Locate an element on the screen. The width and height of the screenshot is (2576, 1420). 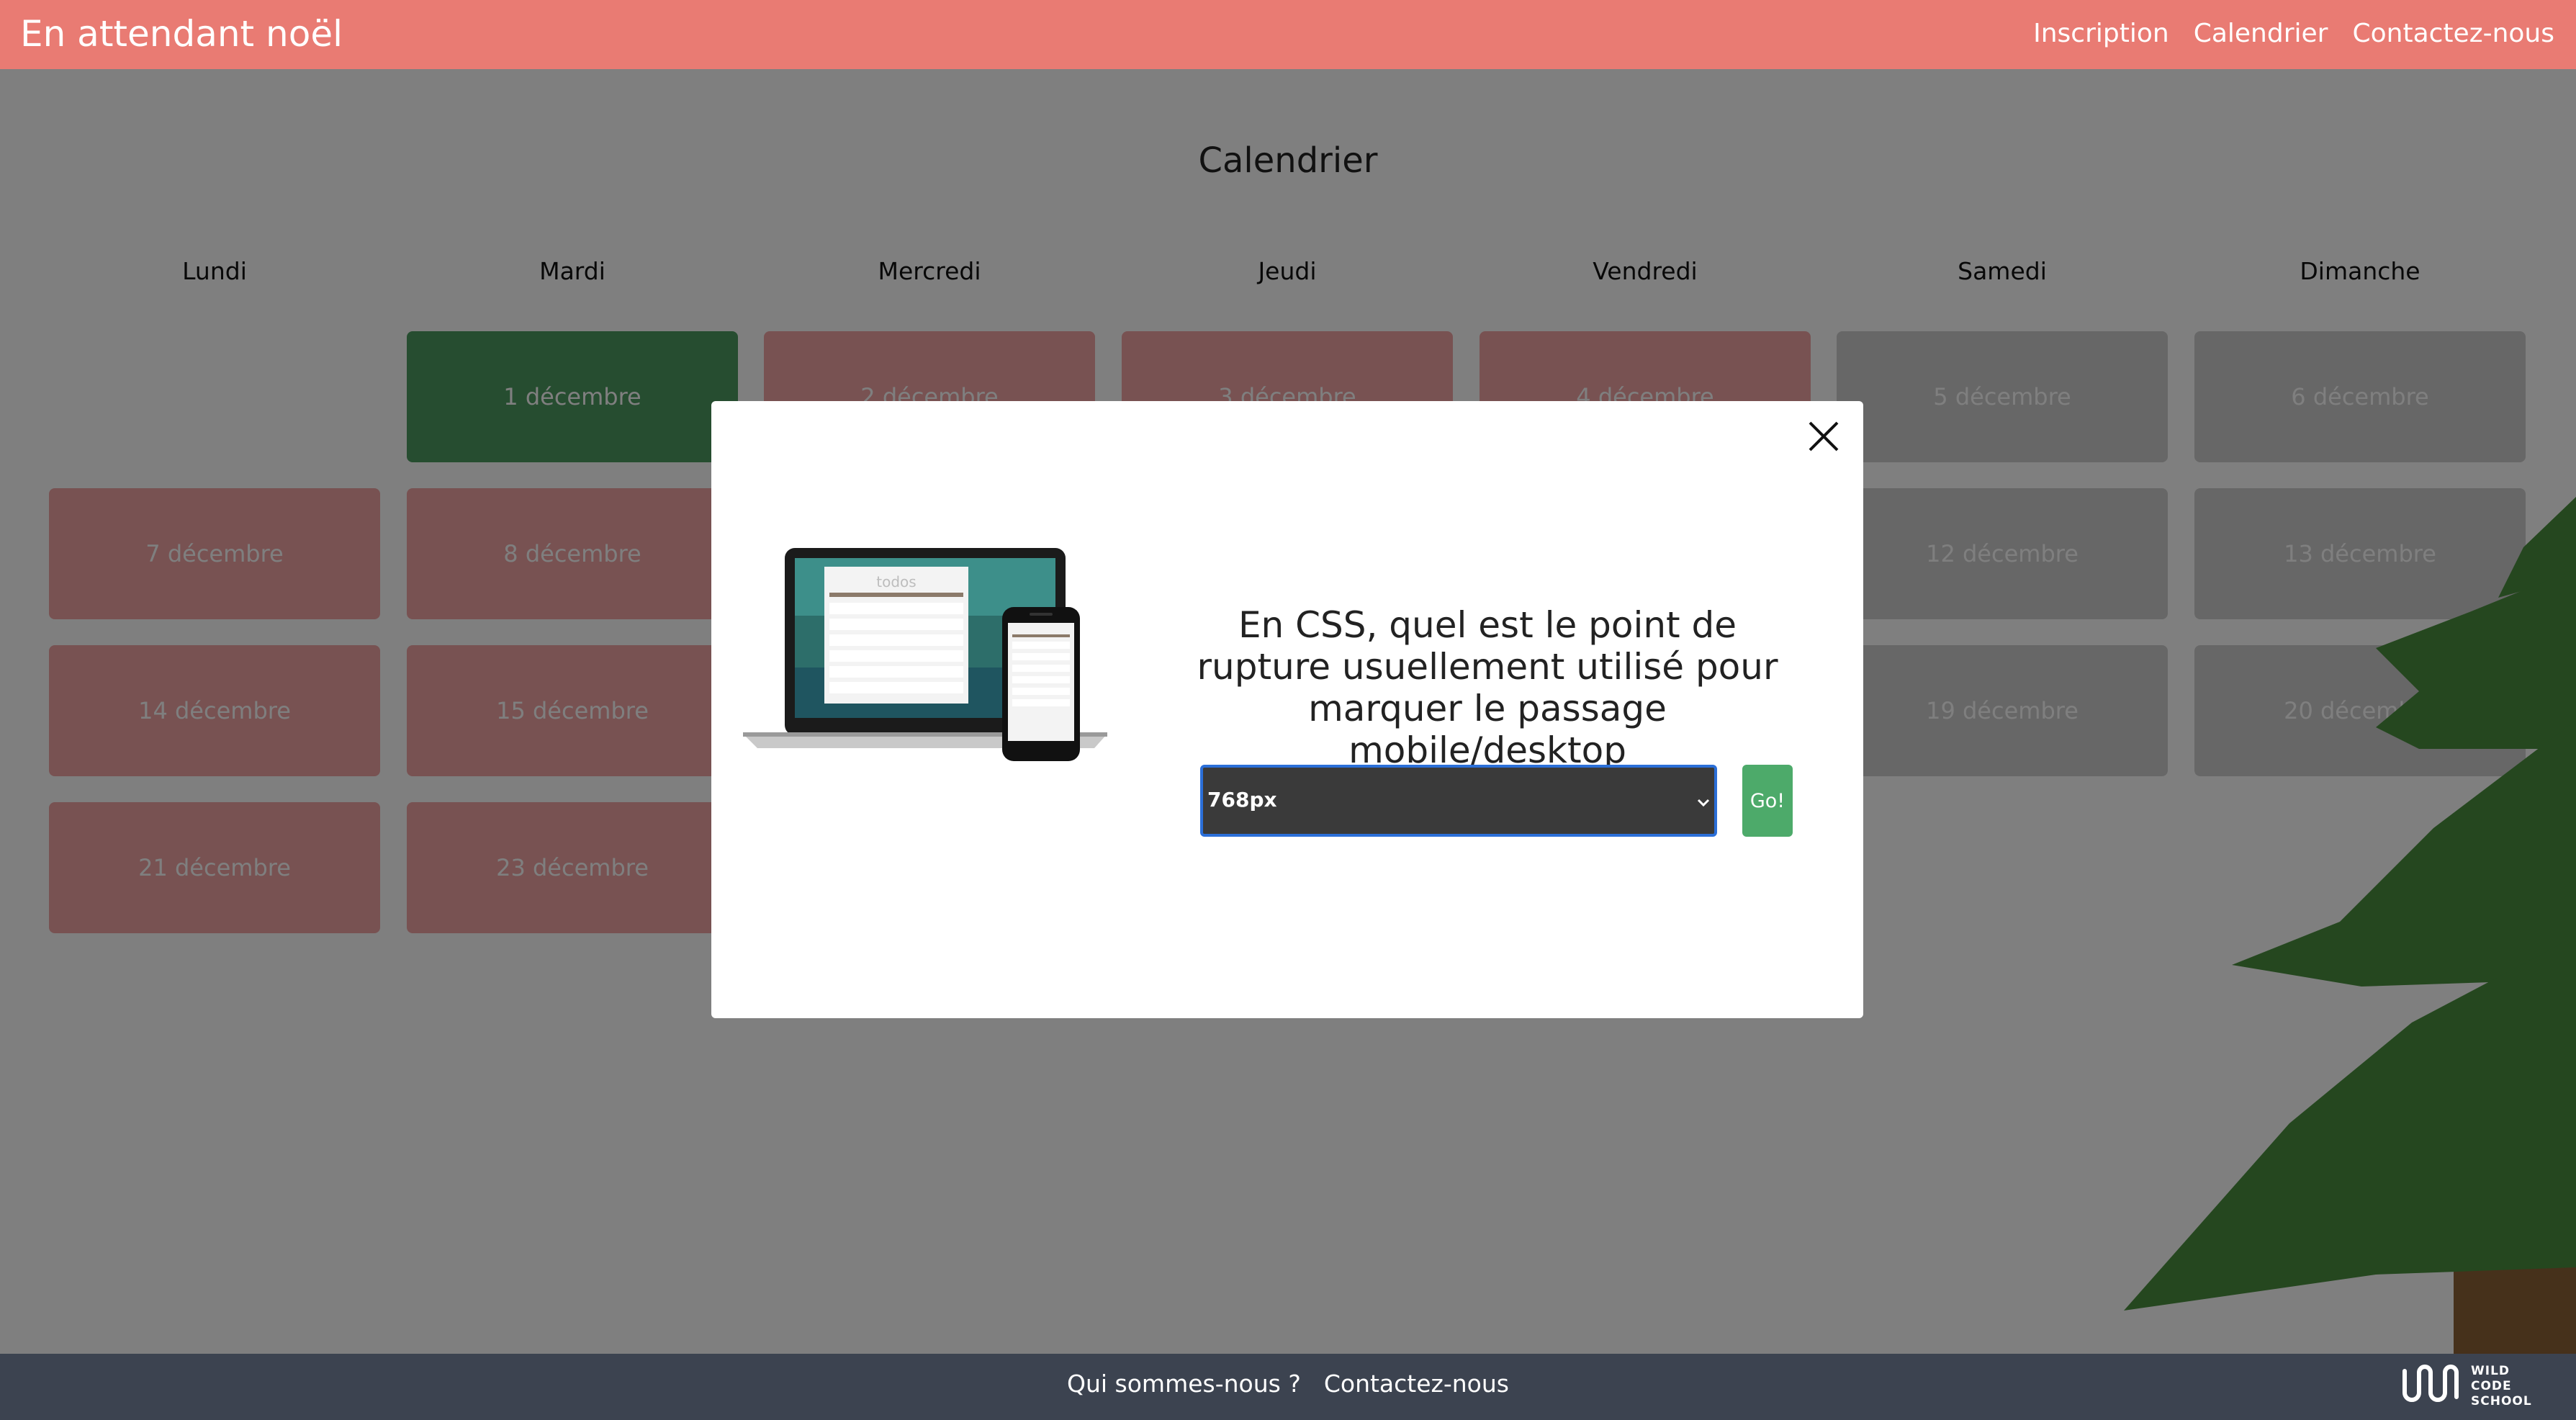
responsive-devices-illustration: todos is located at coordinates (925, 654).